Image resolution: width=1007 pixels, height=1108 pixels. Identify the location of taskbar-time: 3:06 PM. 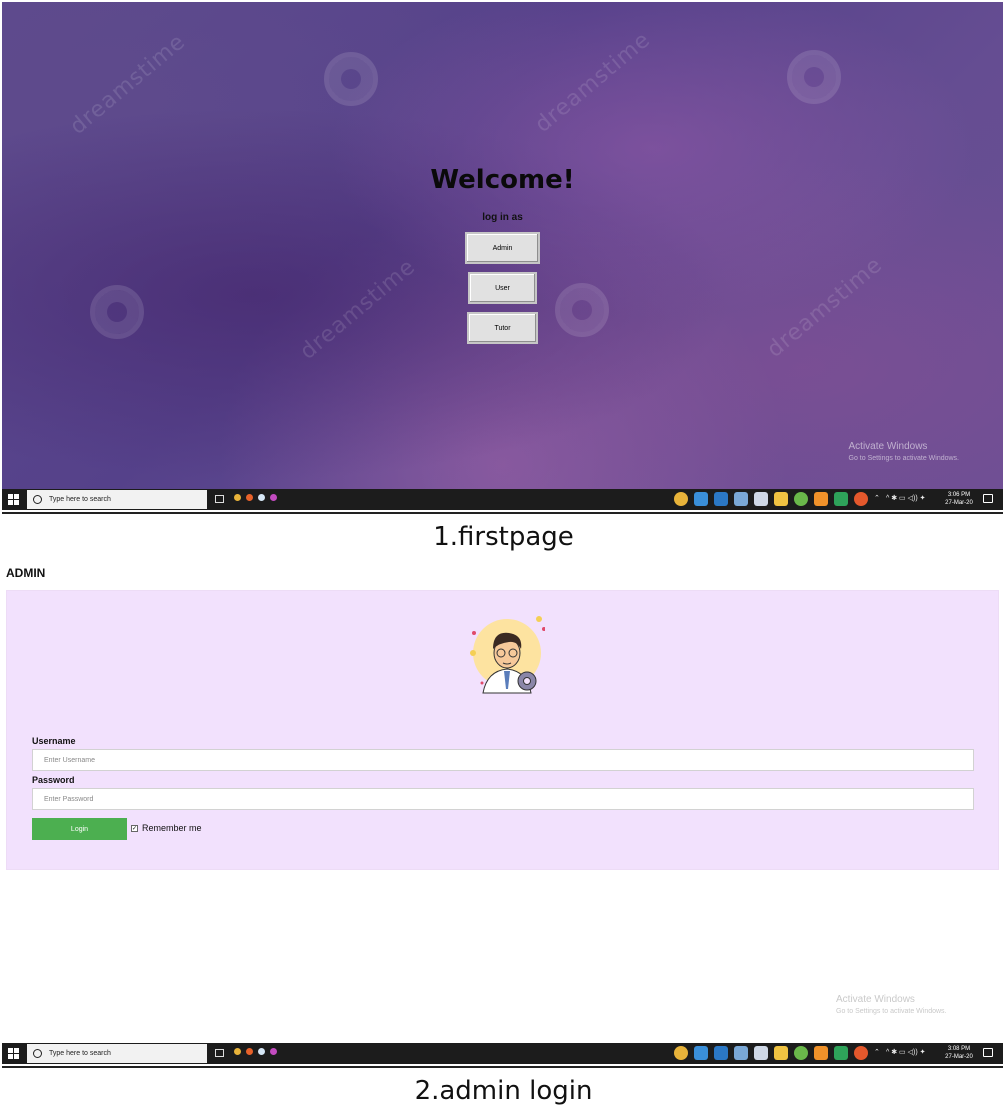
(959, 495).